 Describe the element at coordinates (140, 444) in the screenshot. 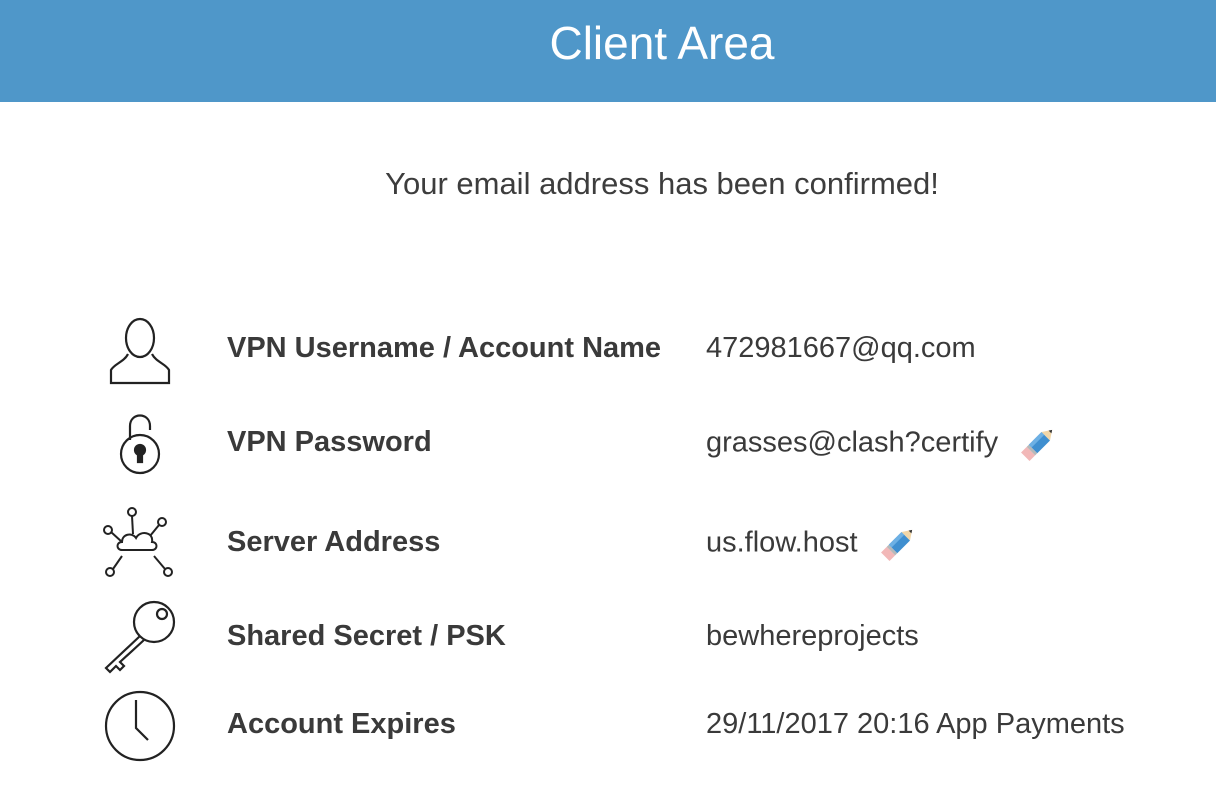

I see `padlock-open-icon` at that location.